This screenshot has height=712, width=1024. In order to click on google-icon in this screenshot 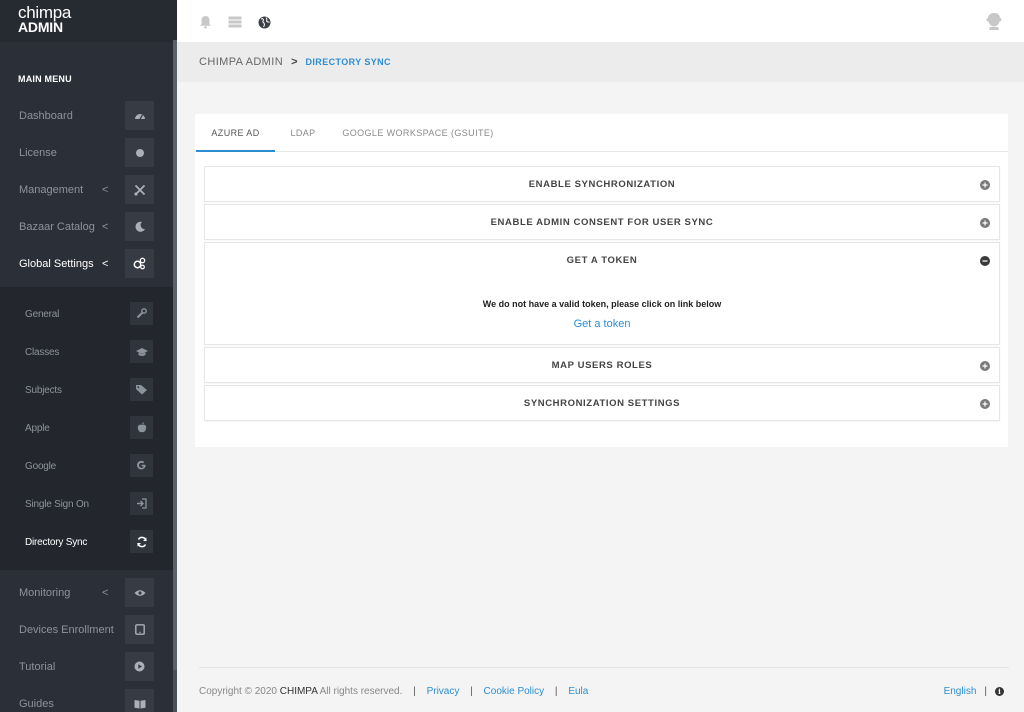, I will do `click(141, 465)`.